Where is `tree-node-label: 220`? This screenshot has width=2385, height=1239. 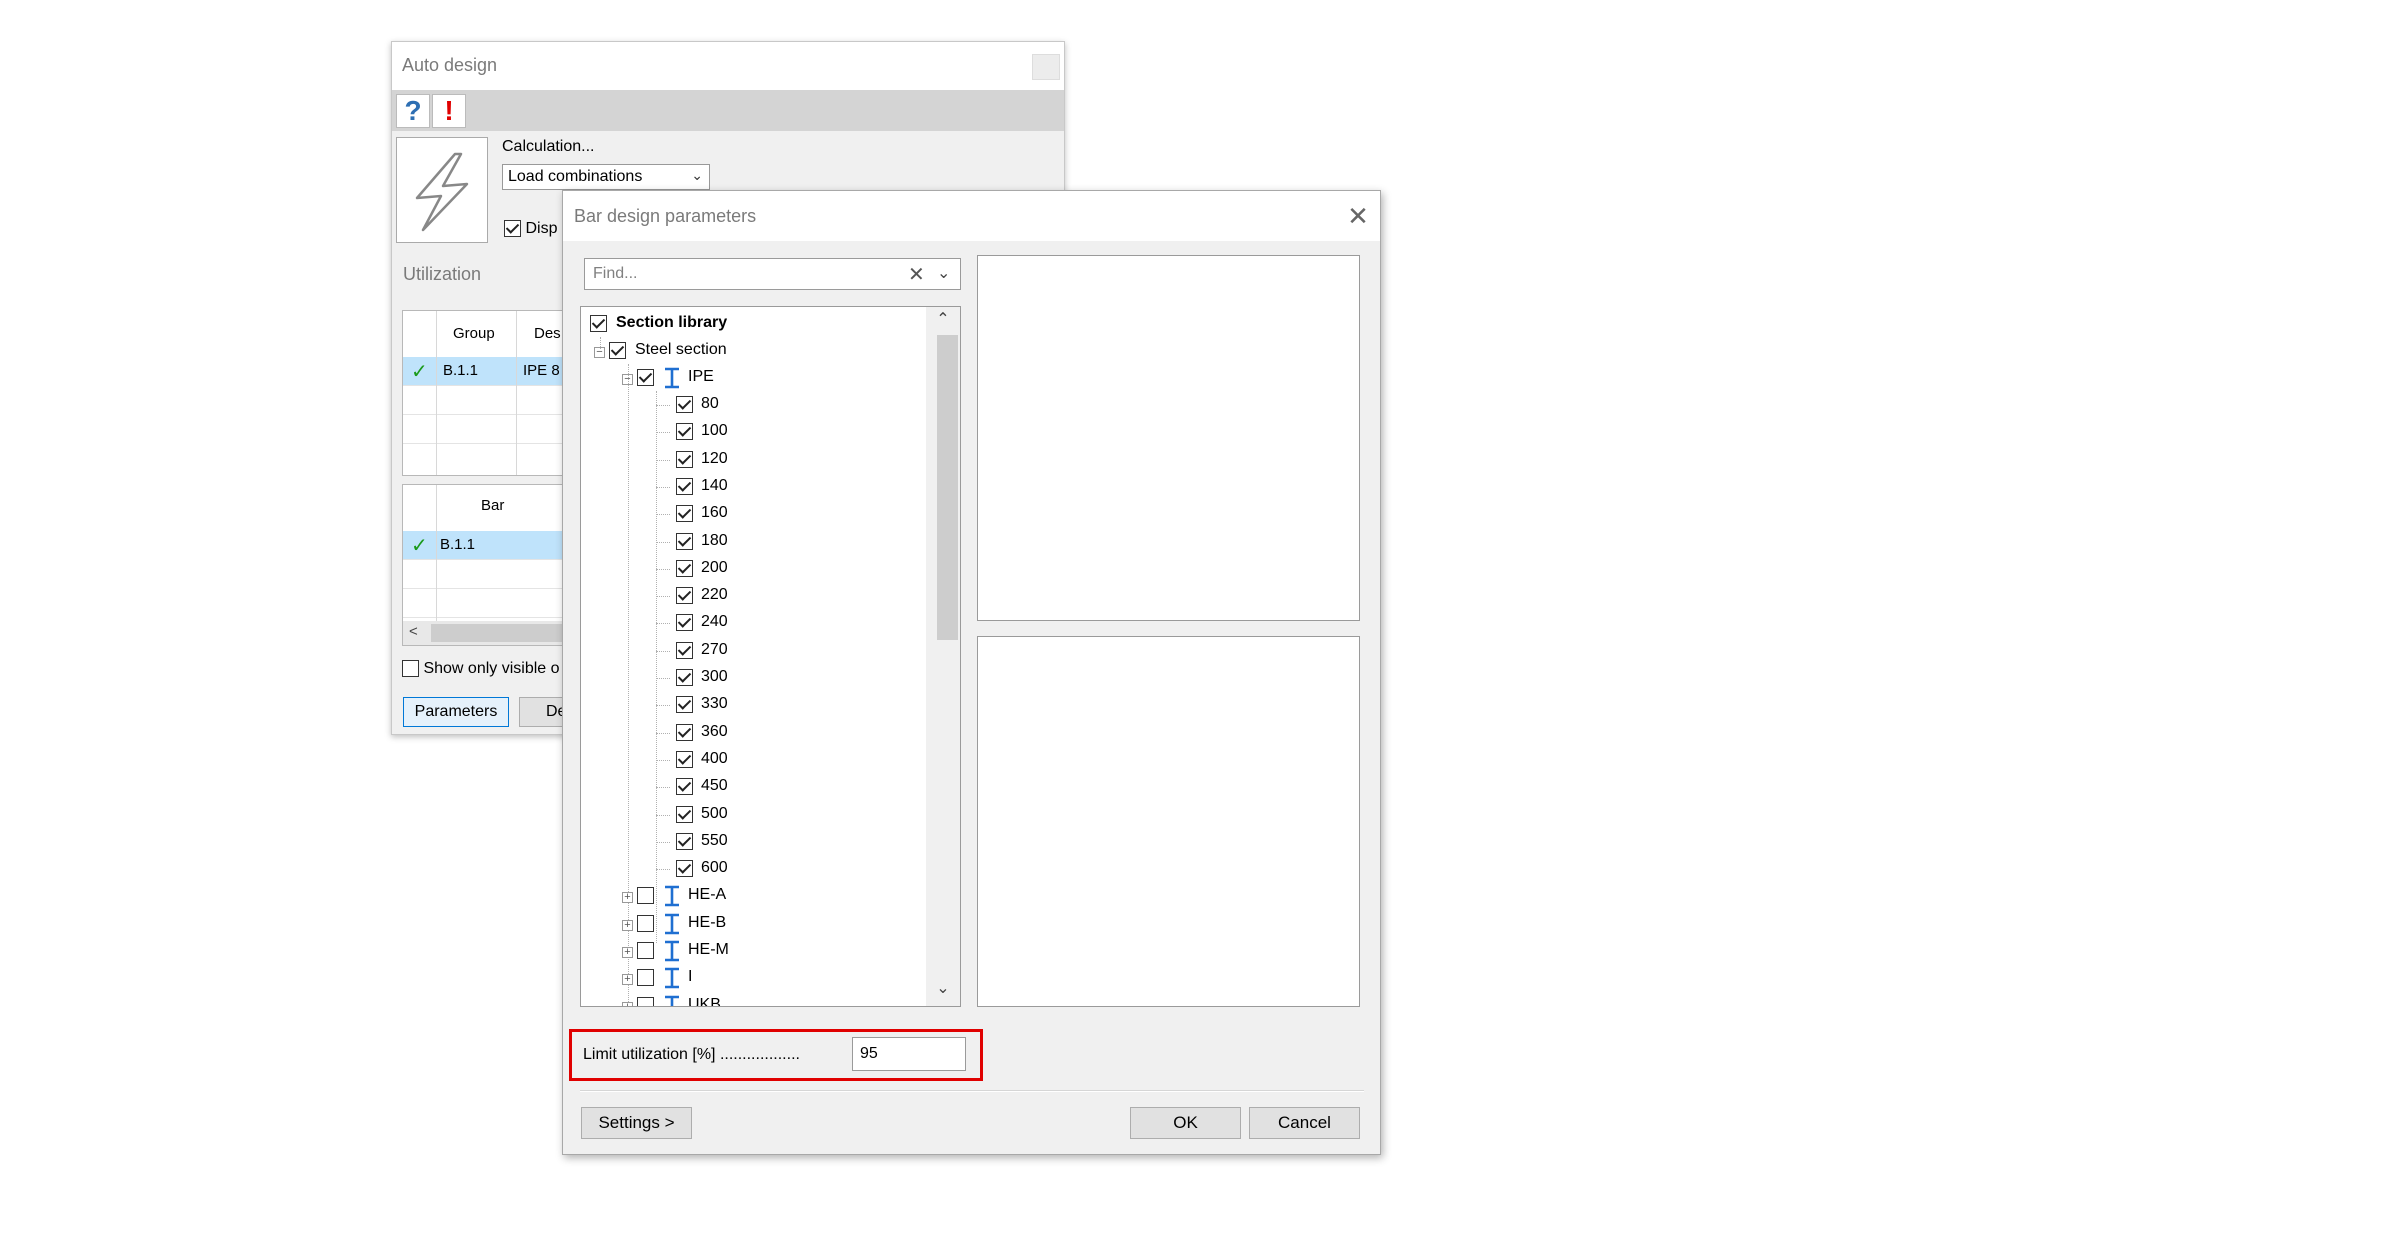
tree-node-label: 220 is located at coordinates (714, 595).